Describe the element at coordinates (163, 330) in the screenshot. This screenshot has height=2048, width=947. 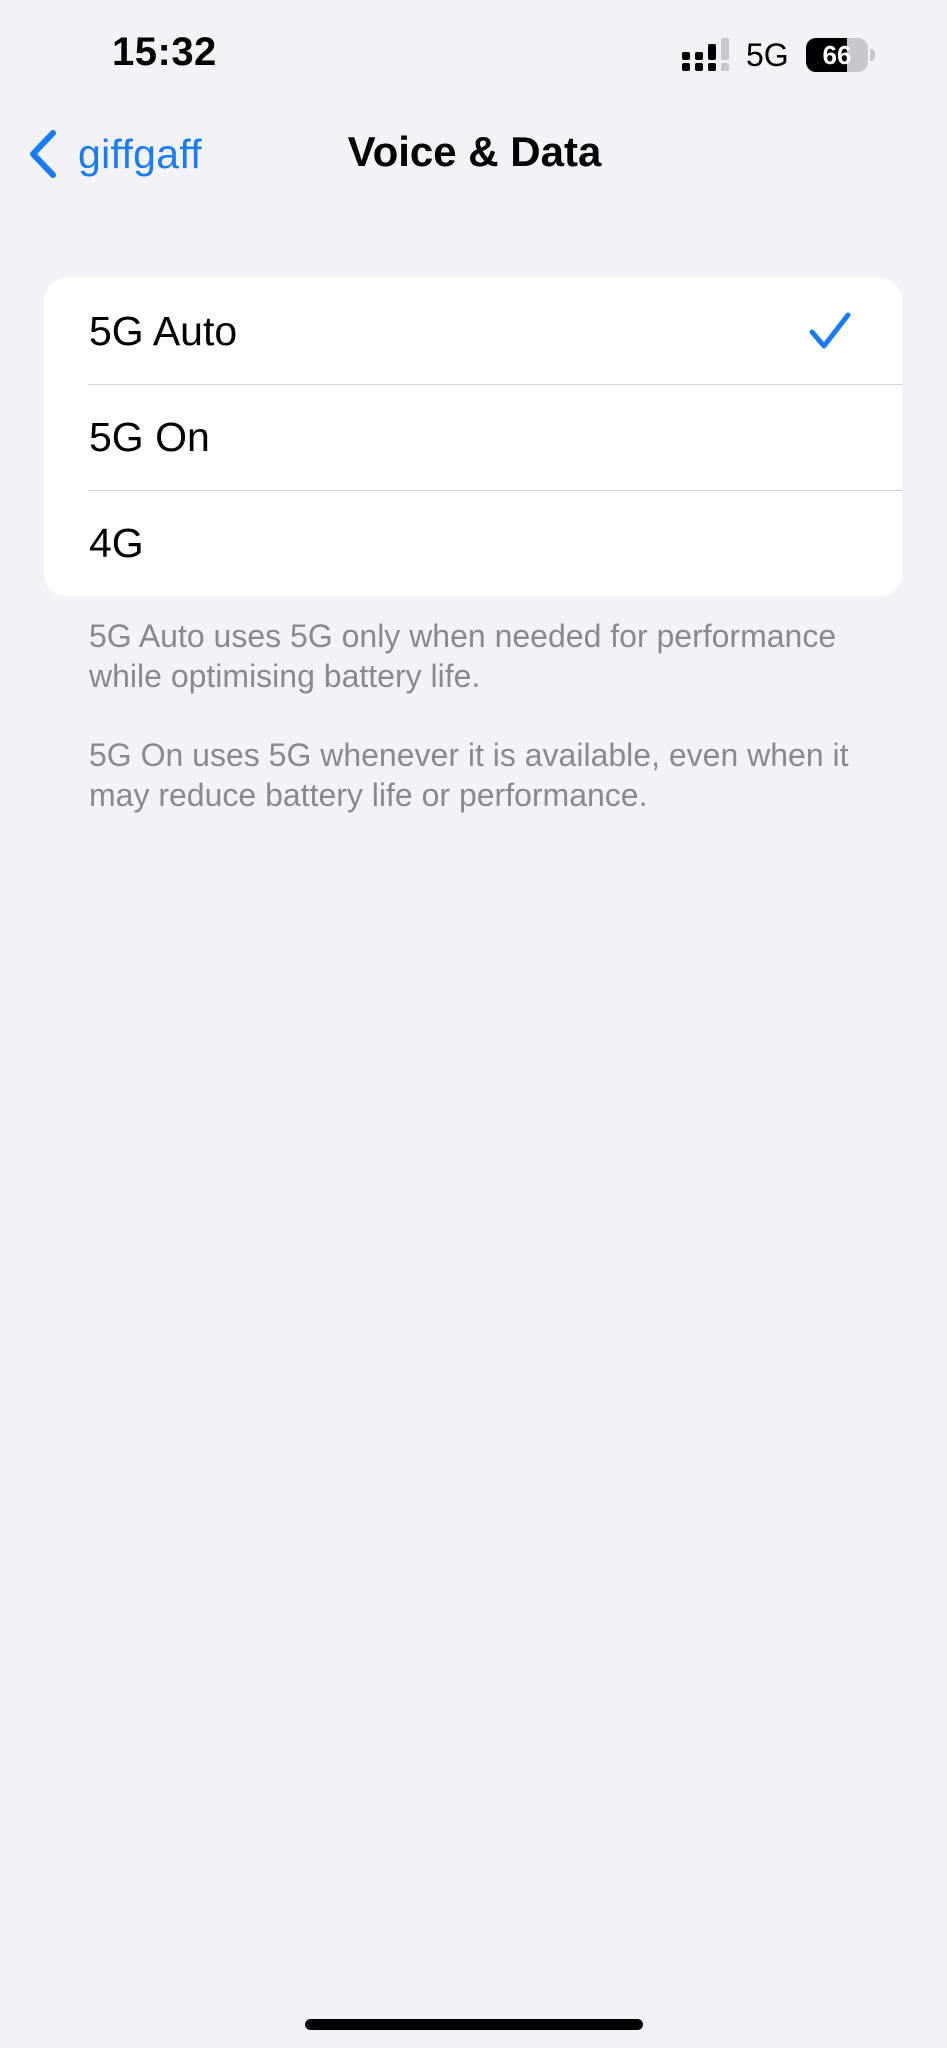
I see `option-label: 5G Auto` at that location.